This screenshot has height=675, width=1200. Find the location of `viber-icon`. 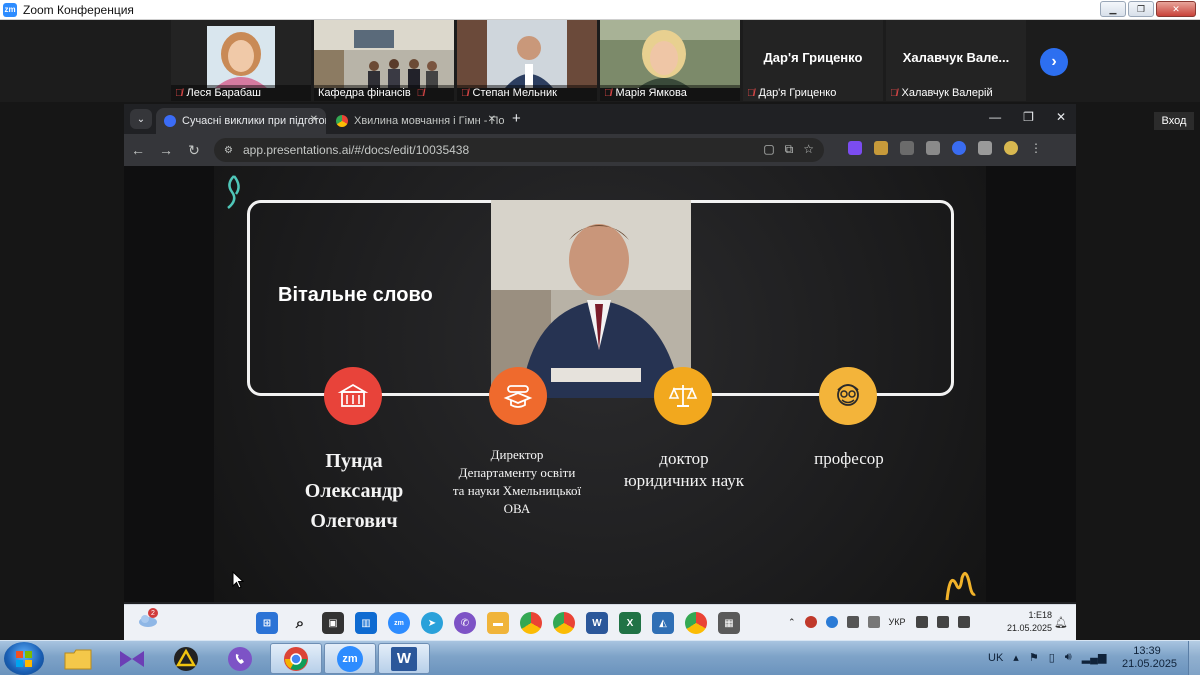

viber-icon is located at coordinates (240, 658).